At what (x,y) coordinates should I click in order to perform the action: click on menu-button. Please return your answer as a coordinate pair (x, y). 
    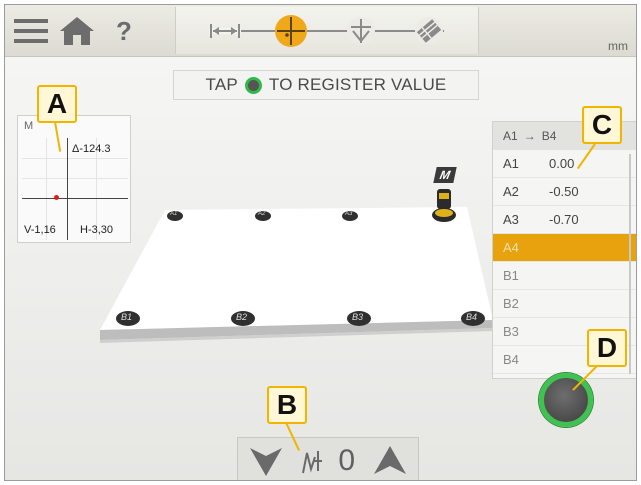
    Looking at the image, I should click on (31, 31).